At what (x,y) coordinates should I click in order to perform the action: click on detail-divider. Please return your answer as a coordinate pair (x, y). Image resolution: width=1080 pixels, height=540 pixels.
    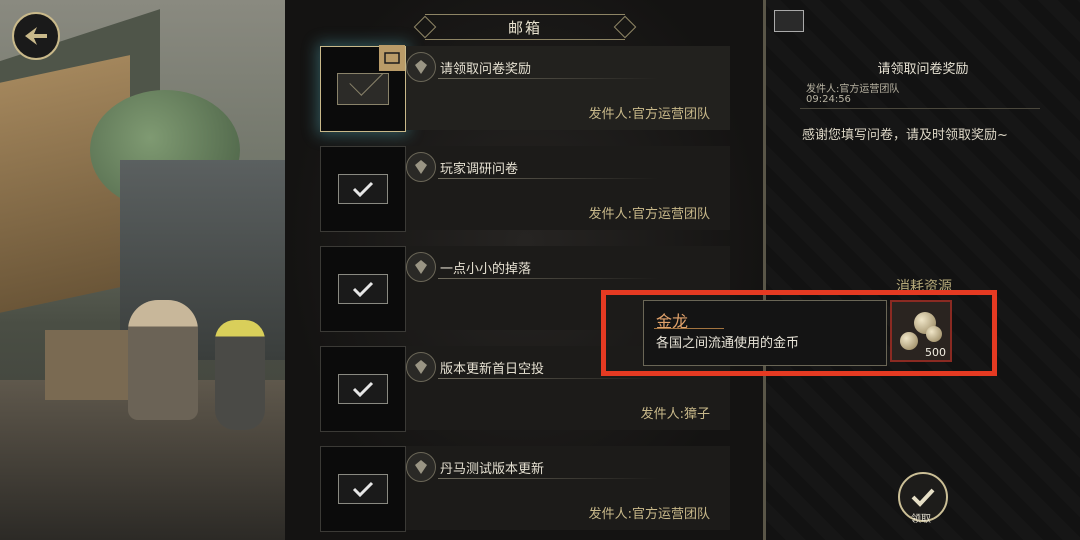
    Looking at the image, I should click on (920, 108).